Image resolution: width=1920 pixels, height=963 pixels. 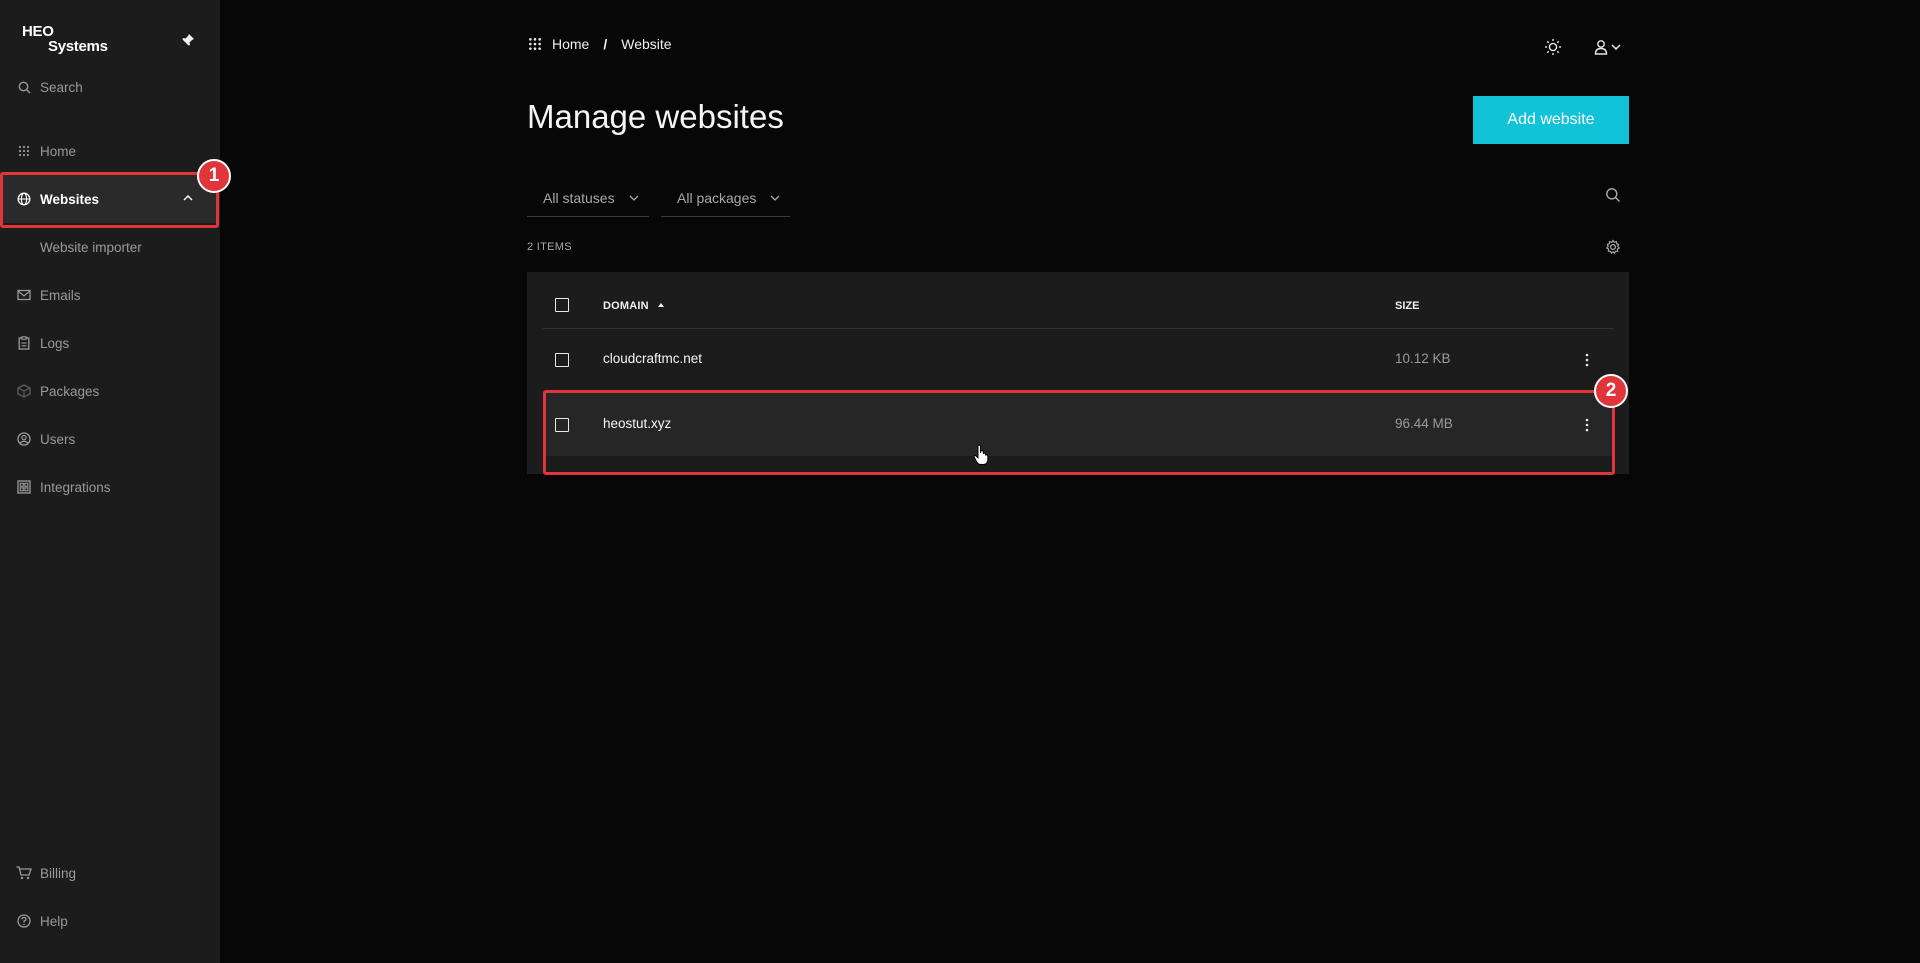 What do you see at coordinates (91, 247) in the screenshot?
I see `sidebar-item-label: Website importer` at bounding box center [91, 247].